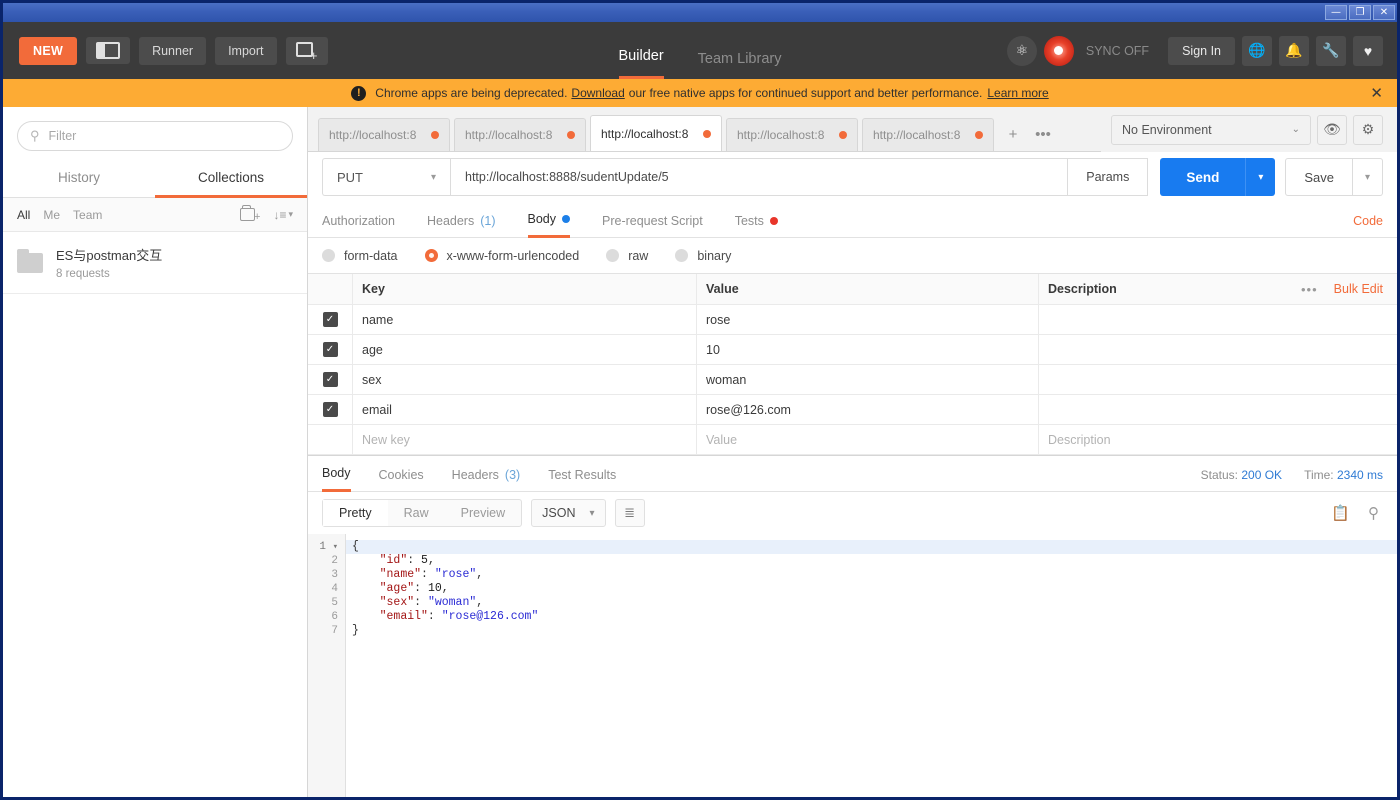 The image size is (1400, 800). I want to click on search-input: ⚲ Filter, so click(155, 136).